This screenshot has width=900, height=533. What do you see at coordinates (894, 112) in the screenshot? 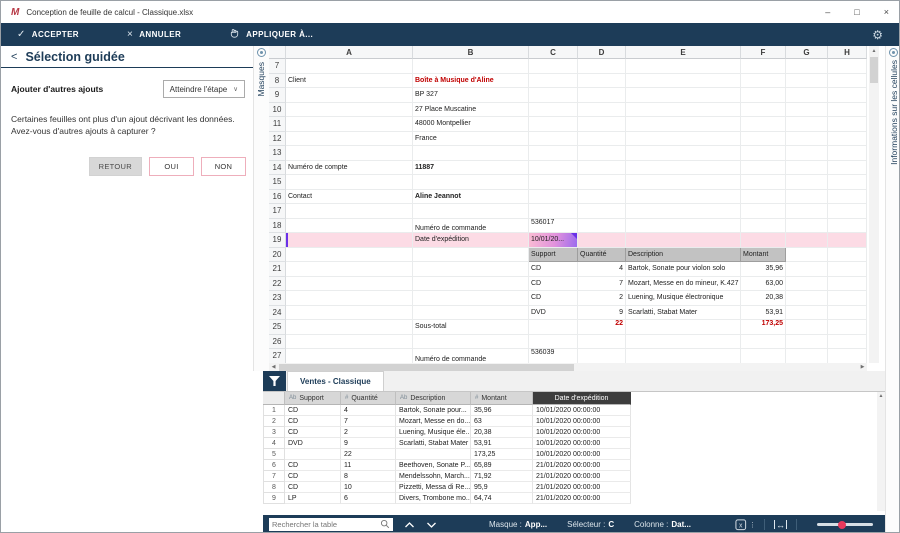
I see `tab-cell-info: Informations sur les cellules` at bounding box center [894, 112].